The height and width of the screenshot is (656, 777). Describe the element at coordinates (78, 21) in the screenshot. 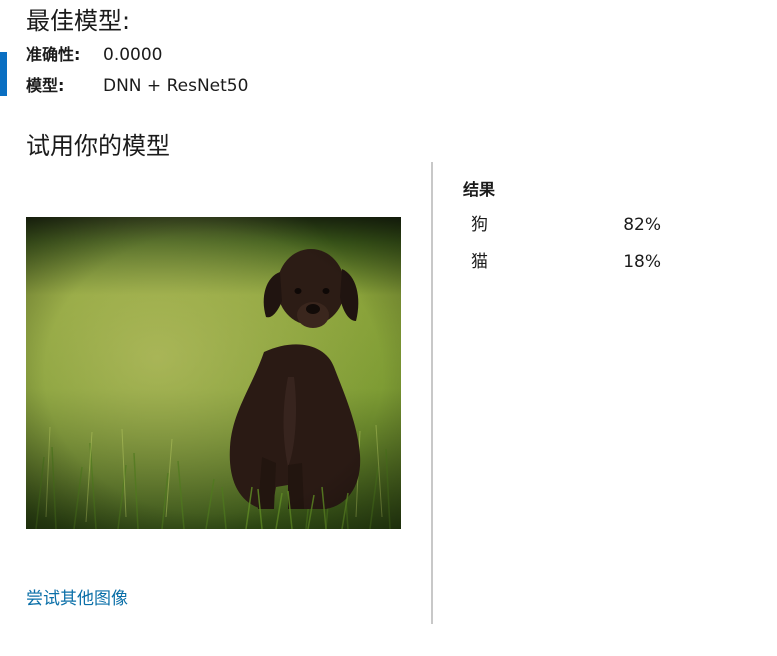

I see `best-model-title: 最佳模型:` at that location.